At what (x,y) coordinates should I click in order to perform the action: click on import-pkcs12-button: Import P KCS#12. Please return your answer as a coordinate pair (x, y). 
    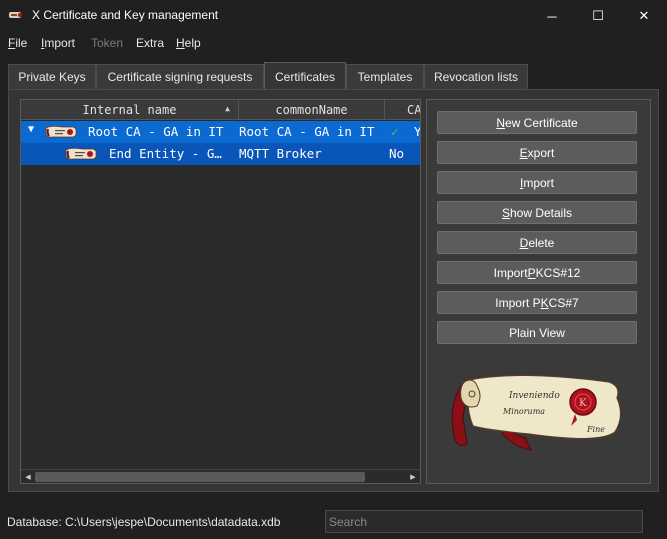
    Looking at the image, I should click on (537, 272).